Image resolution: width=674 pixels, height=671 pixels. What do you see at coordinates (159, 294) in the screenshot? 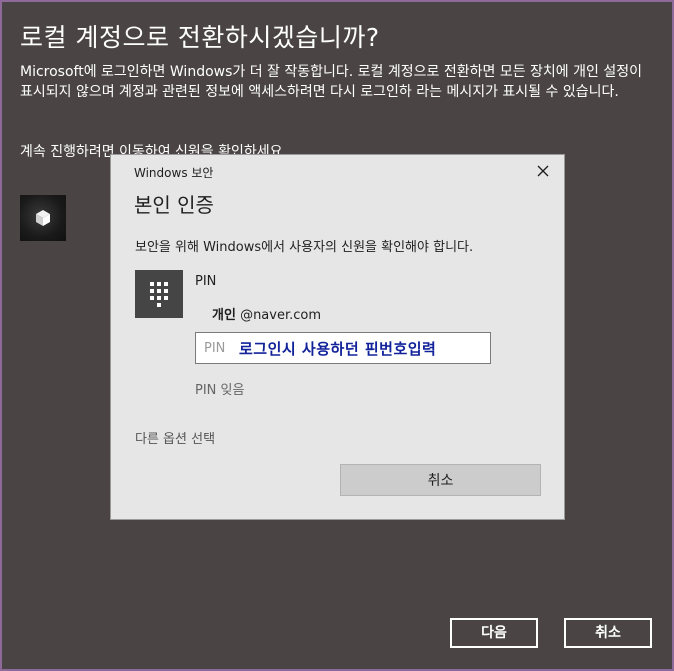
I see `keypad-icon` at bounding box center [159, 294].